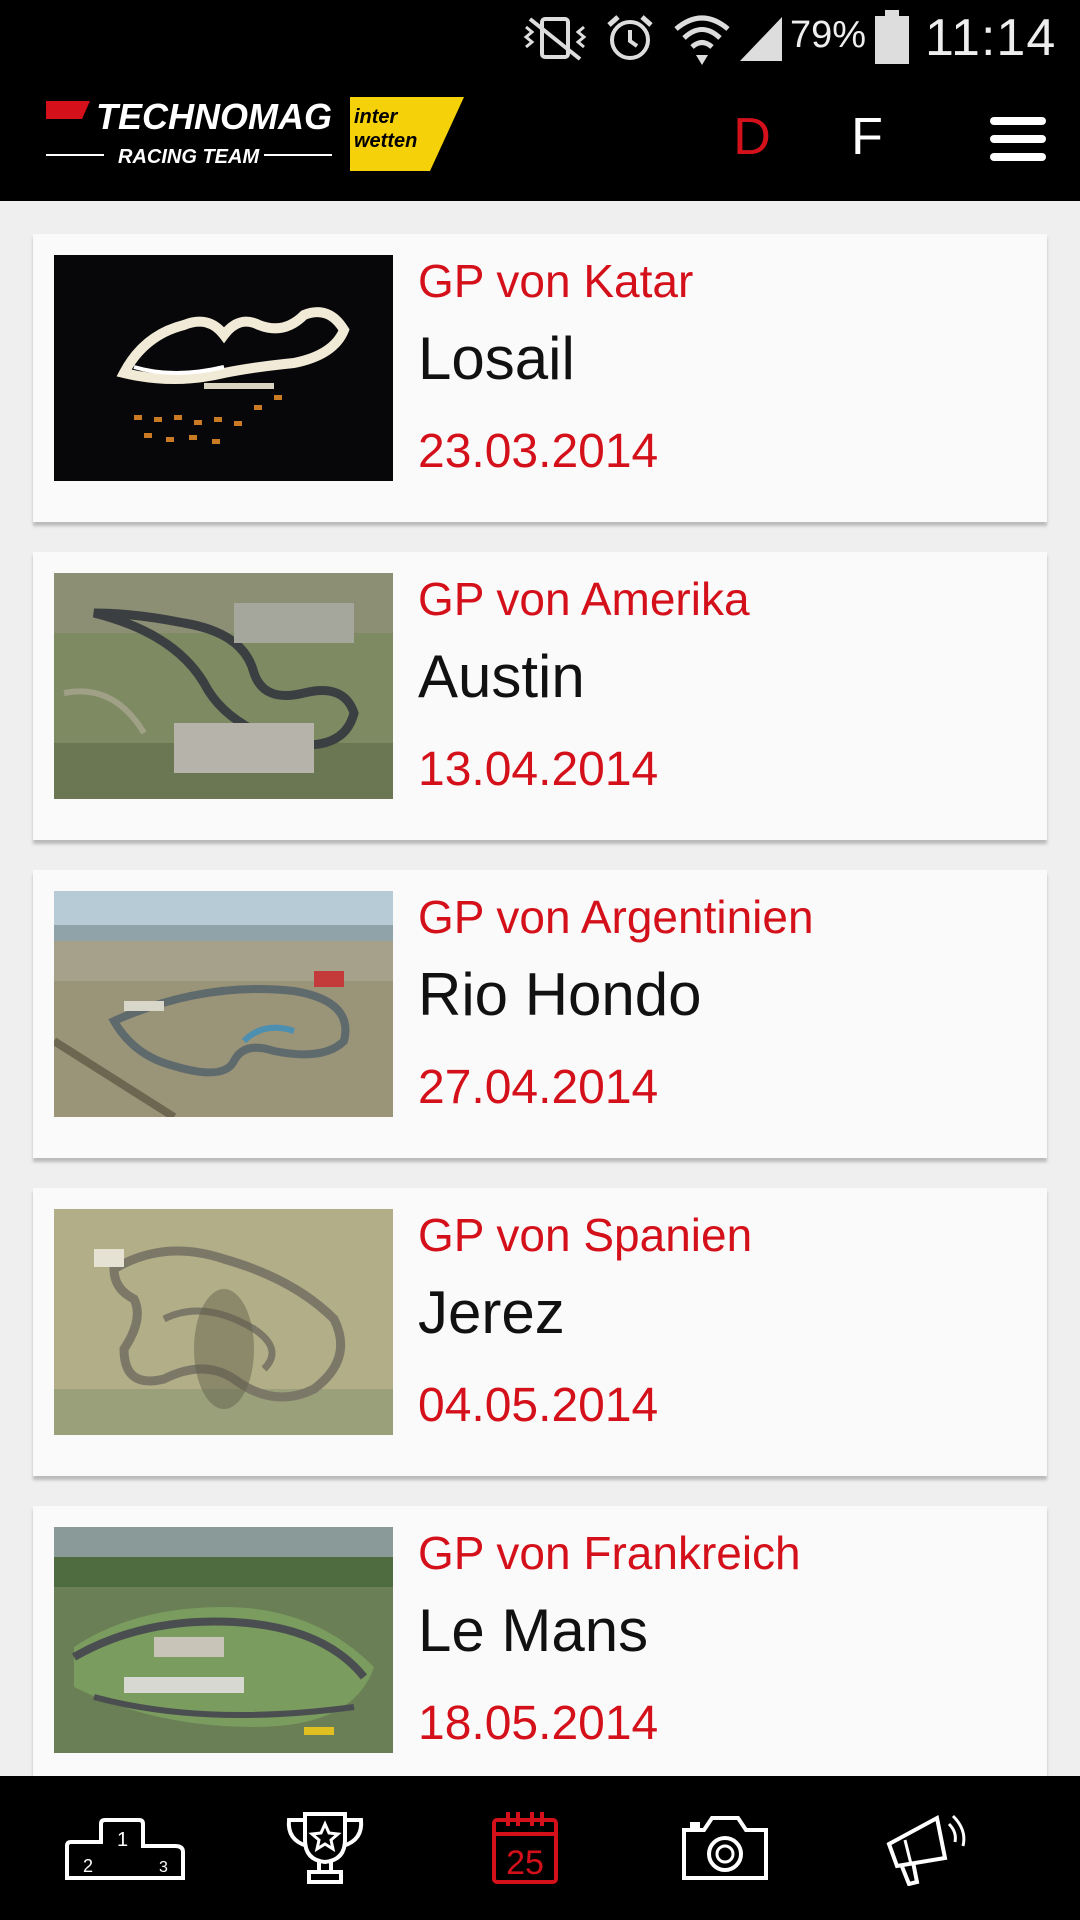 This screenshot has height=1920, width=1080. I want to click on race-date: 18.05.2014, so click(538, 1723).